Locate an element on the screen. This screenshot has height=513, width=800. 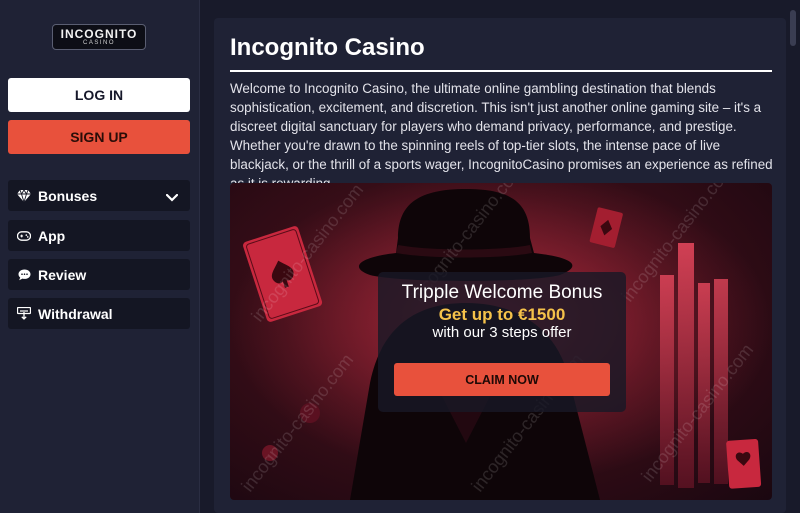
sidebar-item-withdrawal: Withdrawal is located at coordinates (99, 313).